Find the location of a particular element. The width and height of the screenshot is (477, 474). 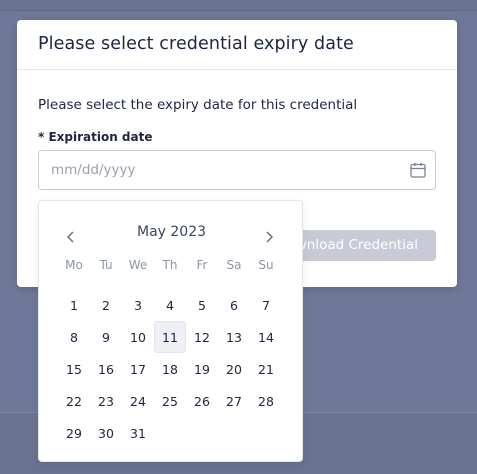

modal-header: Please select credential expiry date is located at coordinates (237, 45).